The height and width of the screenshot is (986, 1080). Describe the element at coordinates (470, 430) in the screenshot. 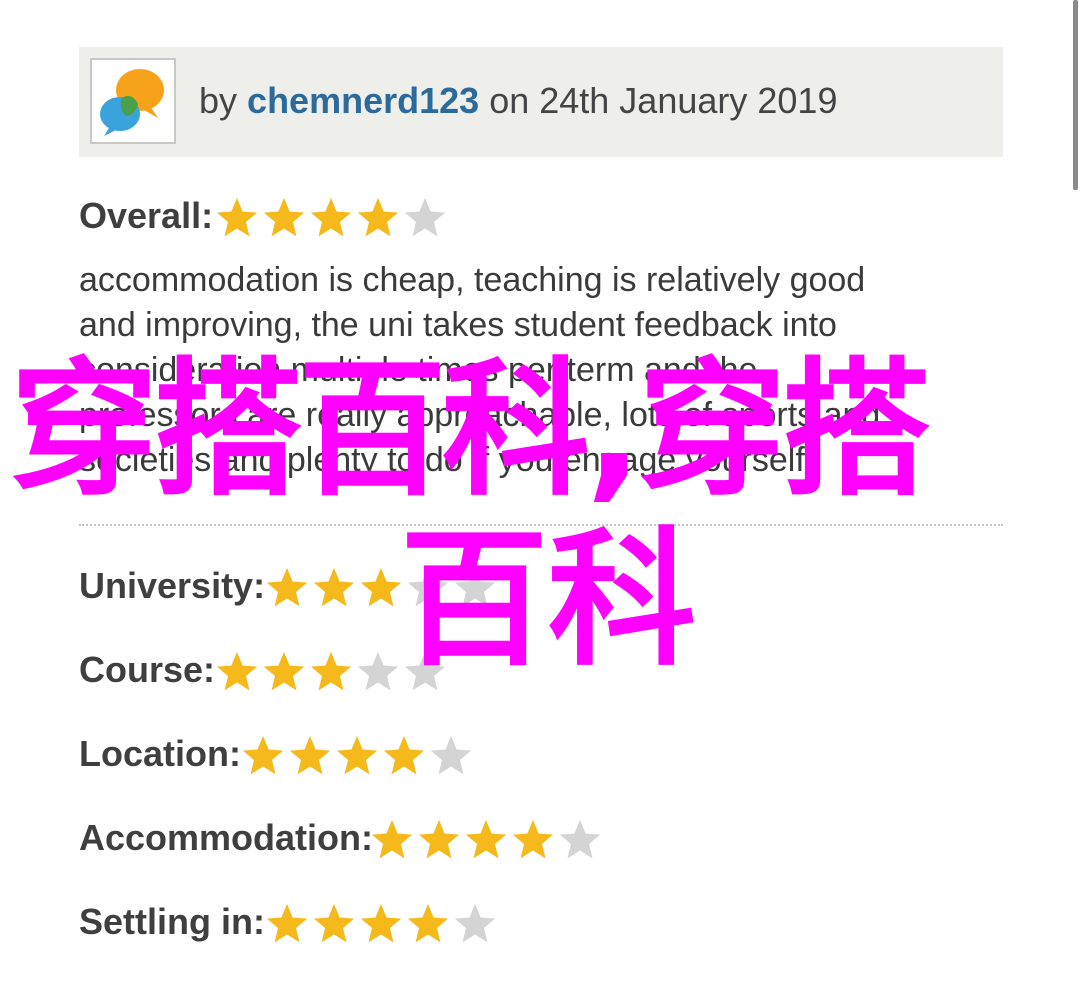

I see `watermark-line-1: 穿搭百科,穿搭` at that location.